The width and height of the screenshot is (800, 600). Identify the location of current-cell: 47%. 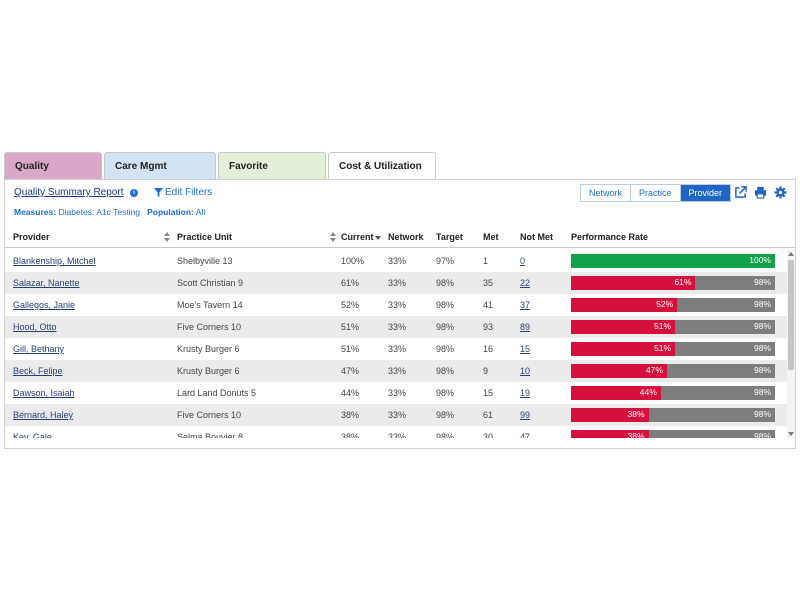
(350, 371).